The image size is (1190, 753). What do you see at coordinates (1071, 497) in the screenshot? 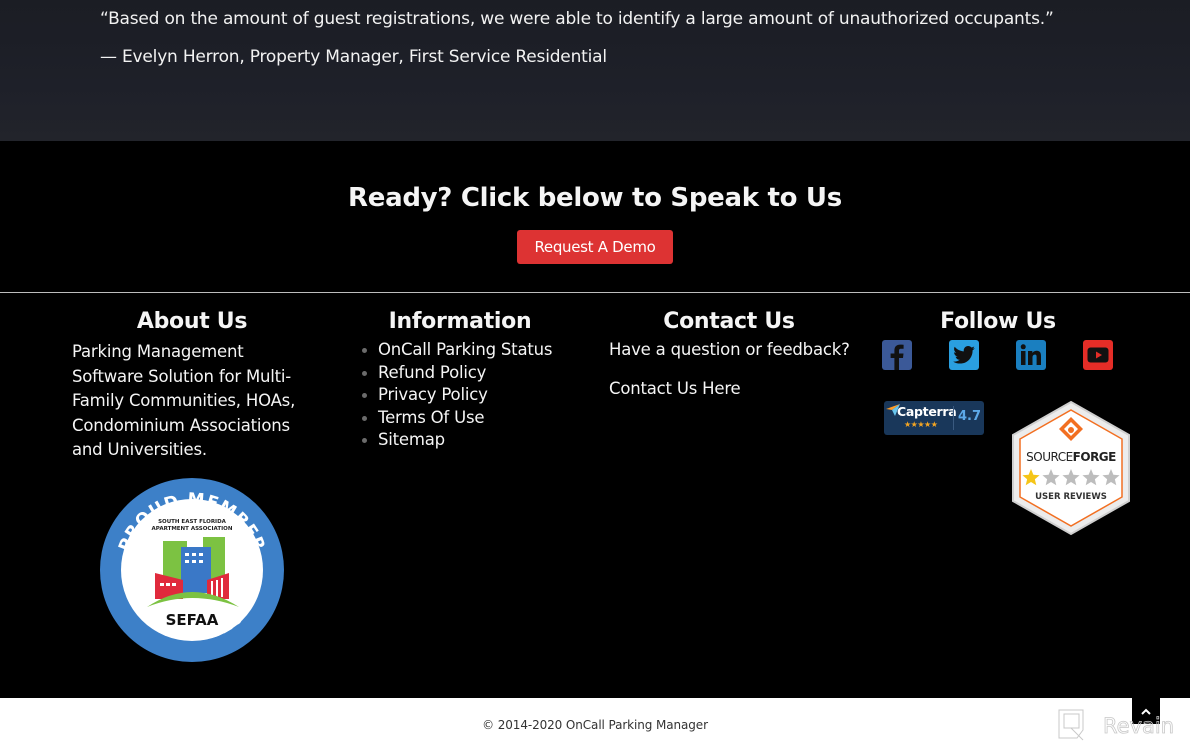
I see `sourceforge-caption: USER REVIEWS` at bounding box center [1071, 497].